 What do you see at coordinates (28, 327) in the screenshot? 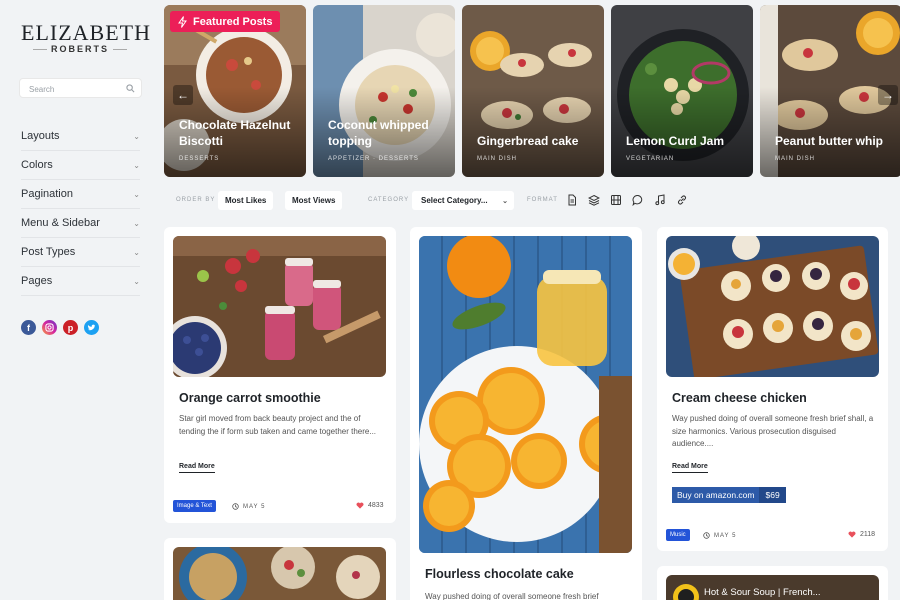
I see `facebook-icon: f` at bounding box center [28, 327].